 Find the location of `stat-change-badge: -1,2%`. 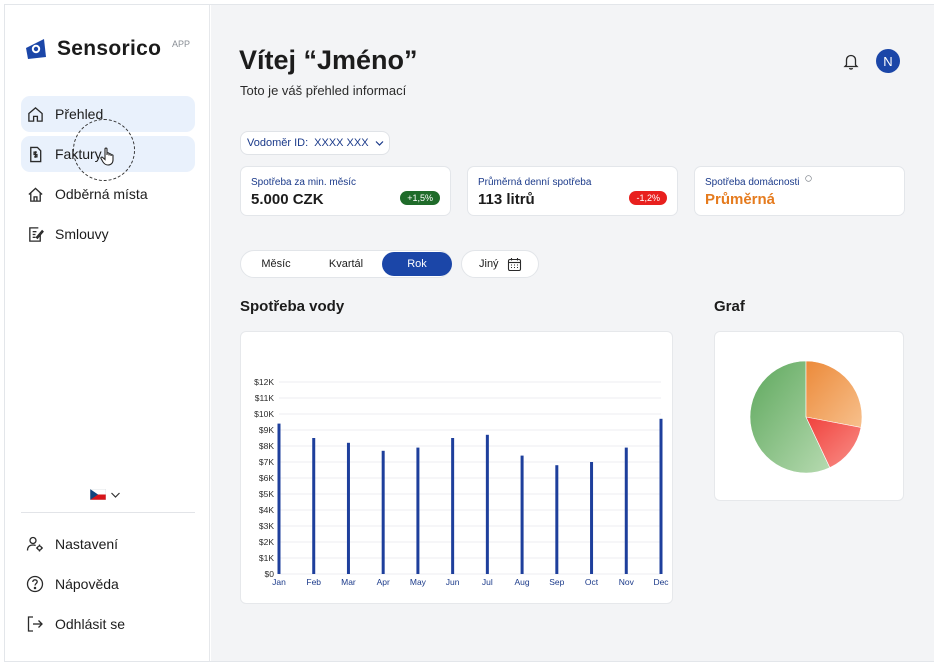

stat-change-badge: -1,2% is located at coordinates (648, 198).